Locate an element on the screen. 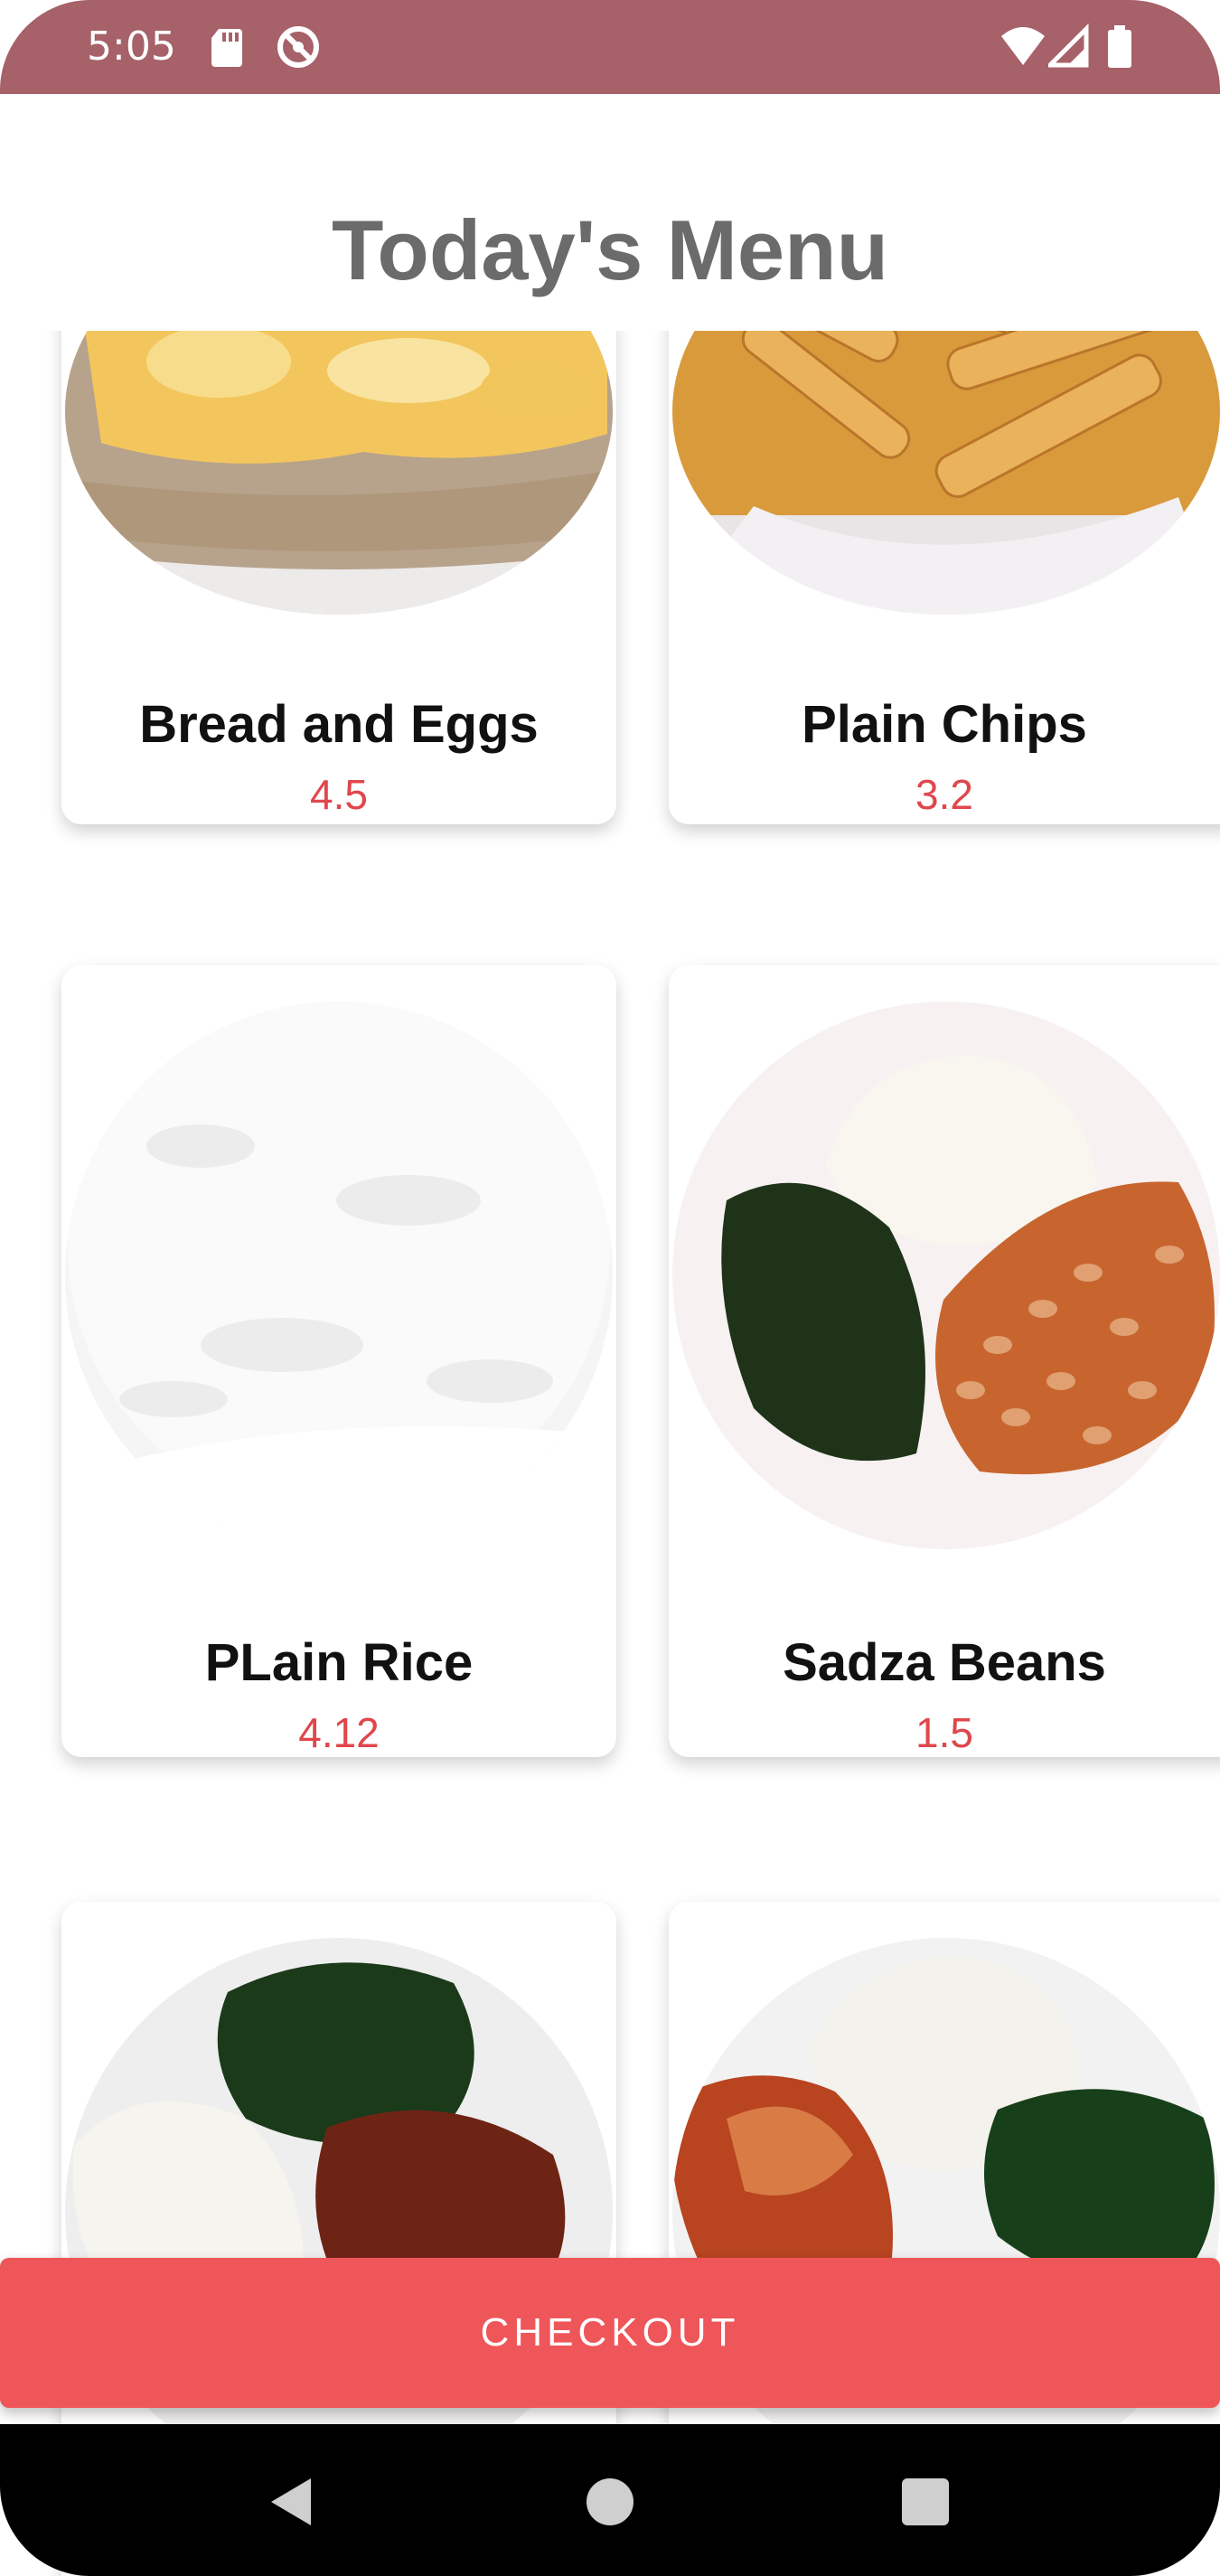 The height and width of the screenshot is (2576, 1220). page-title: Today's Menu is located at coordinates (609, 250).